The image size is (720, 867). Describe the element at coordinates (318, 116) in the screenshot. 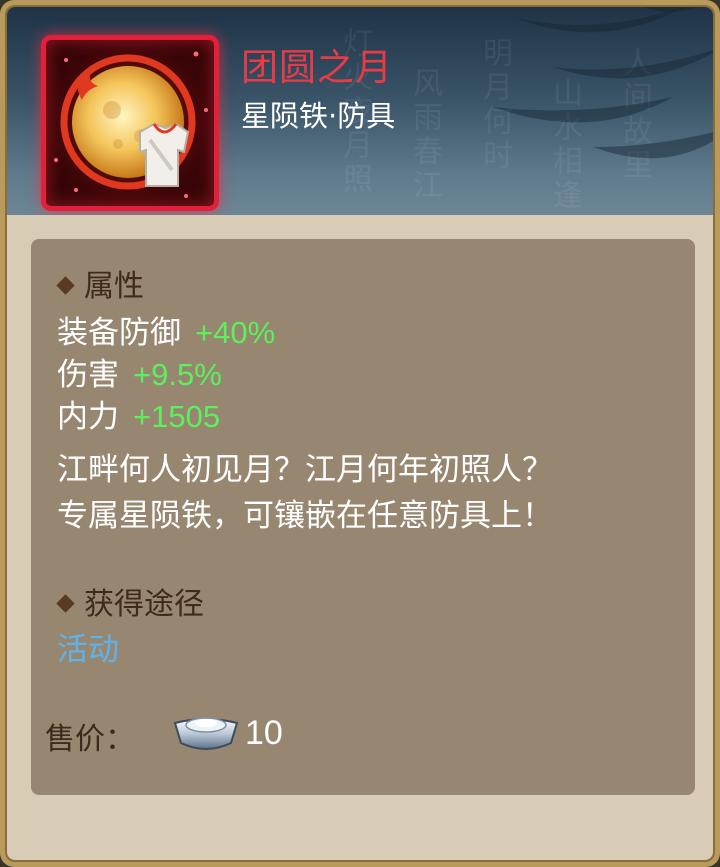

I see `item-type: 星陨铁·防具` at that location.